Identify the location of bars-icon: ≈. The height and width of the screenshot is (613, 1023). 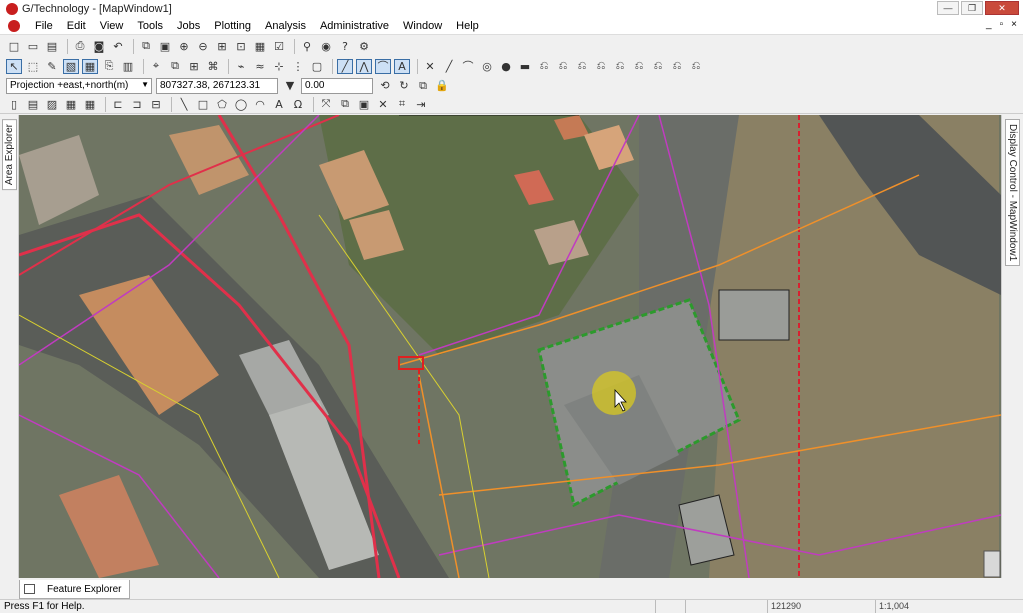
(260, 66).